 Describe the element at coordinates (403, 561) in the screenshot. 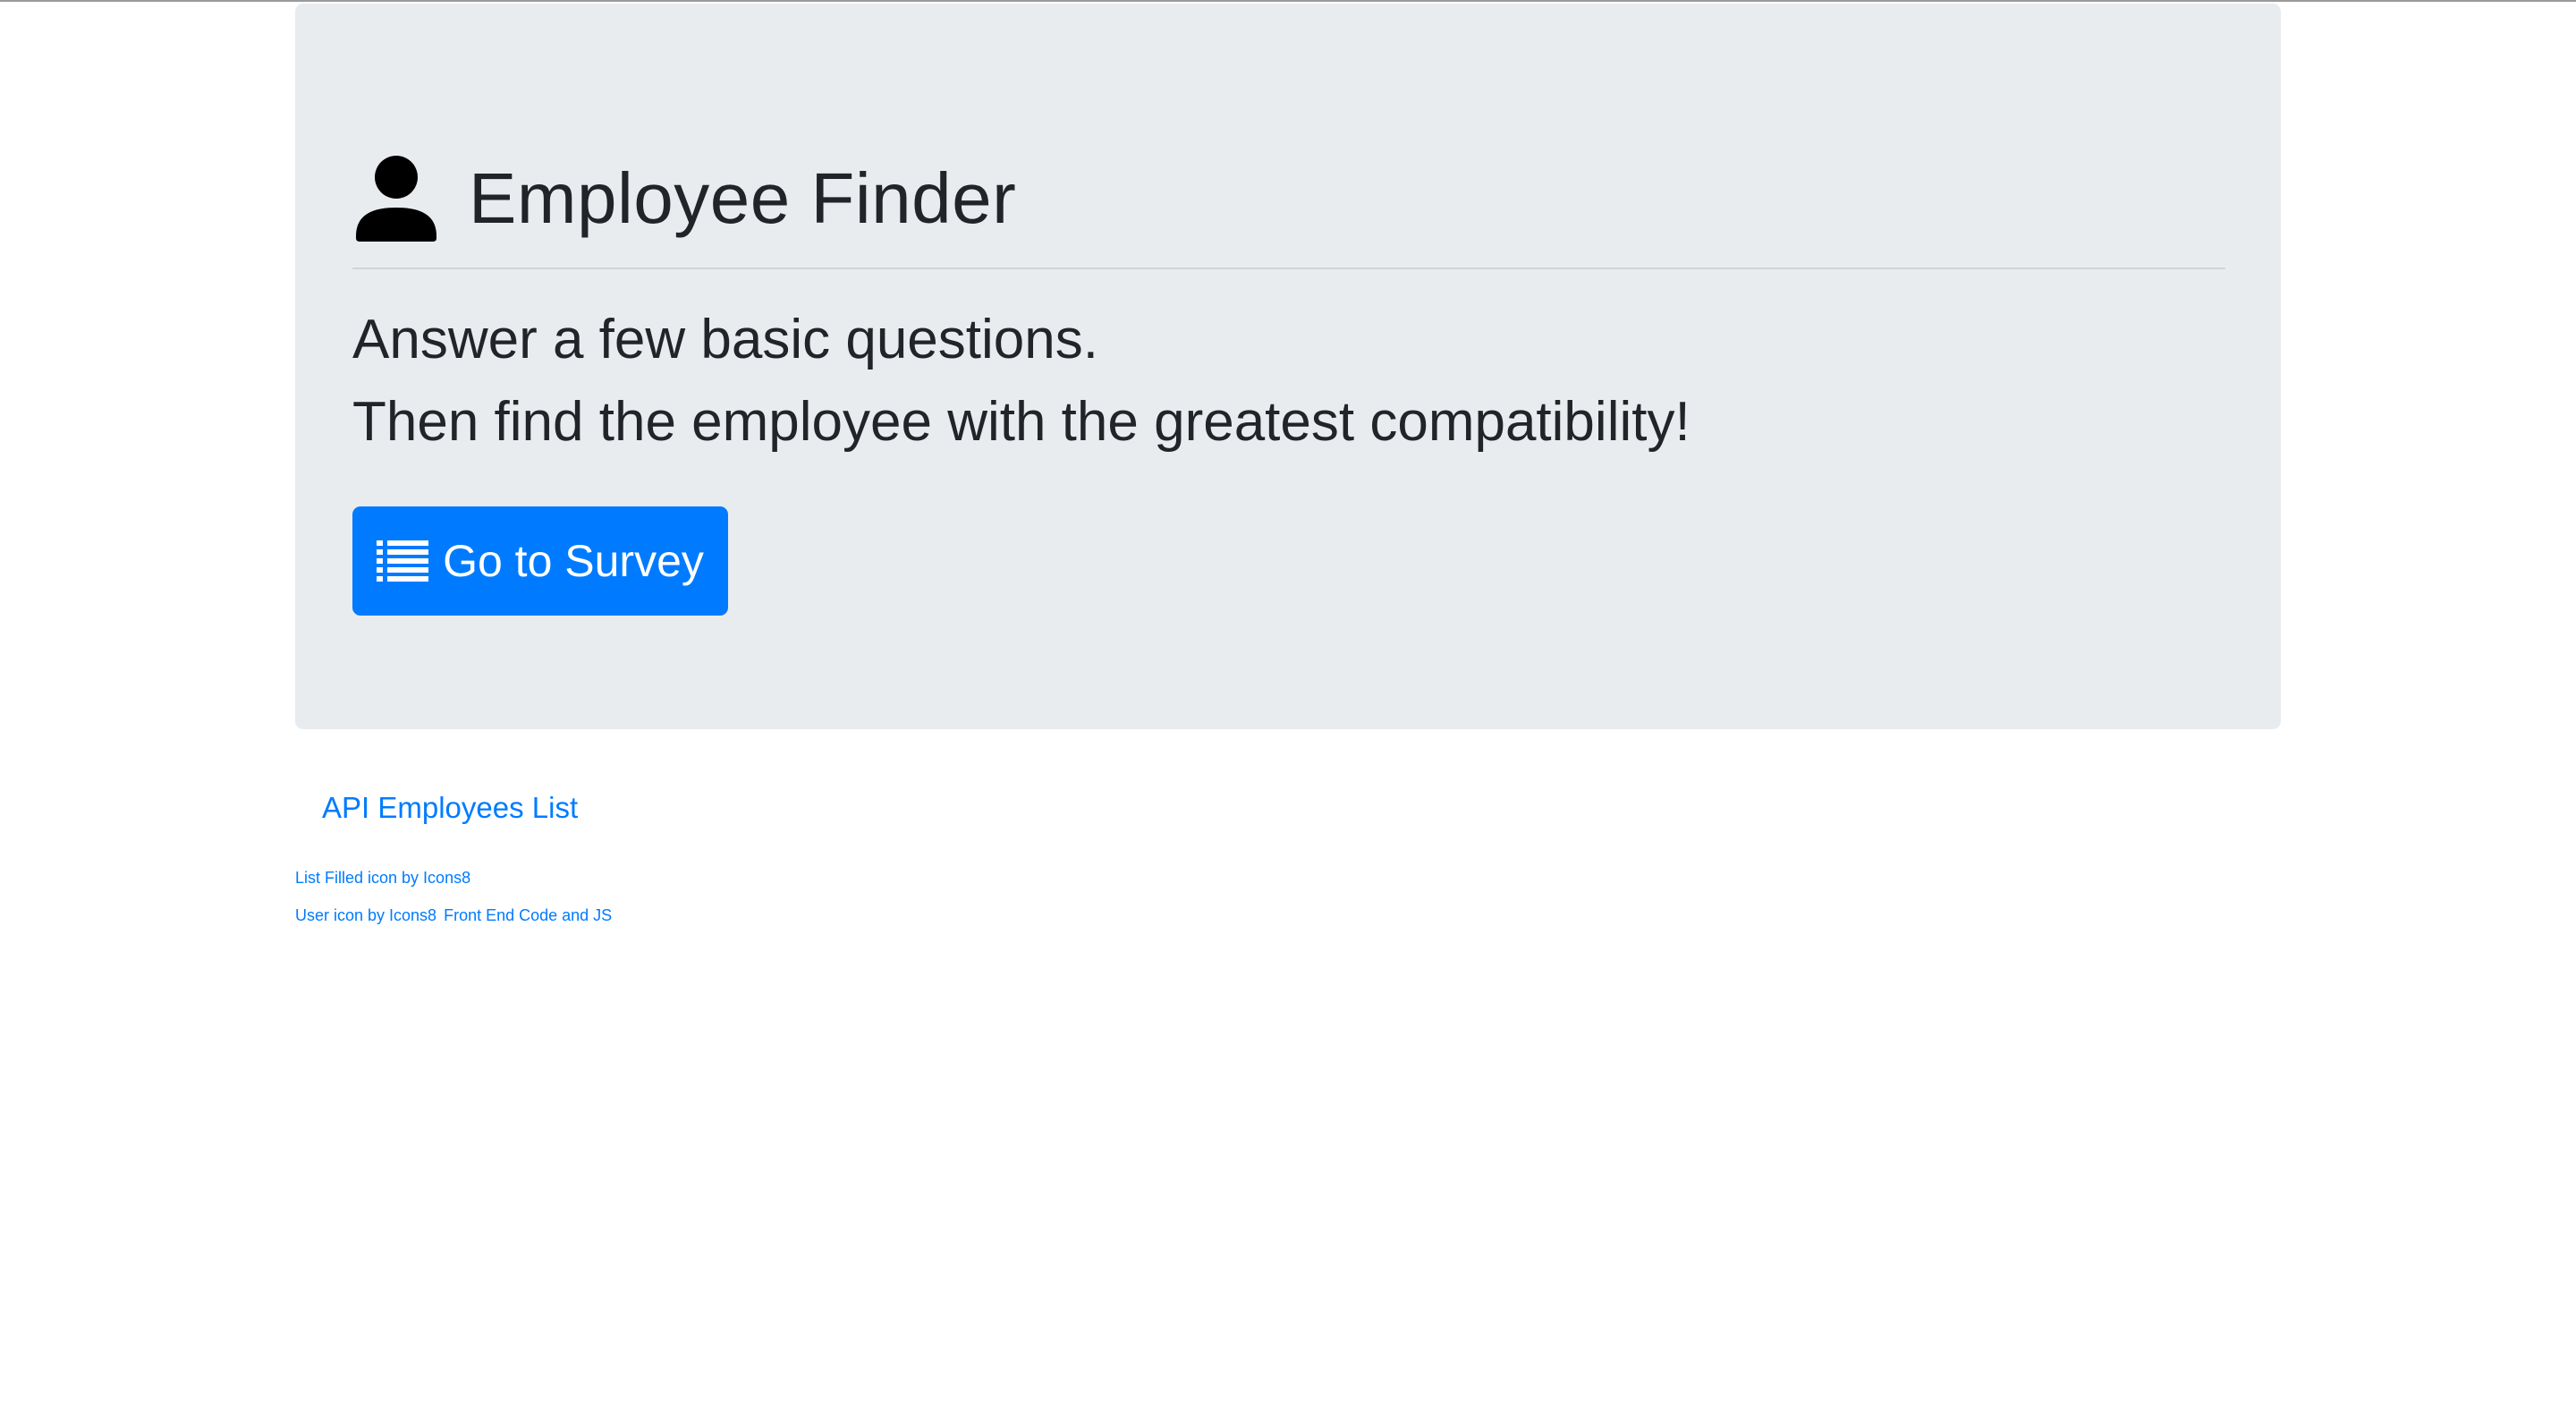

I see `list-icon` at that location.